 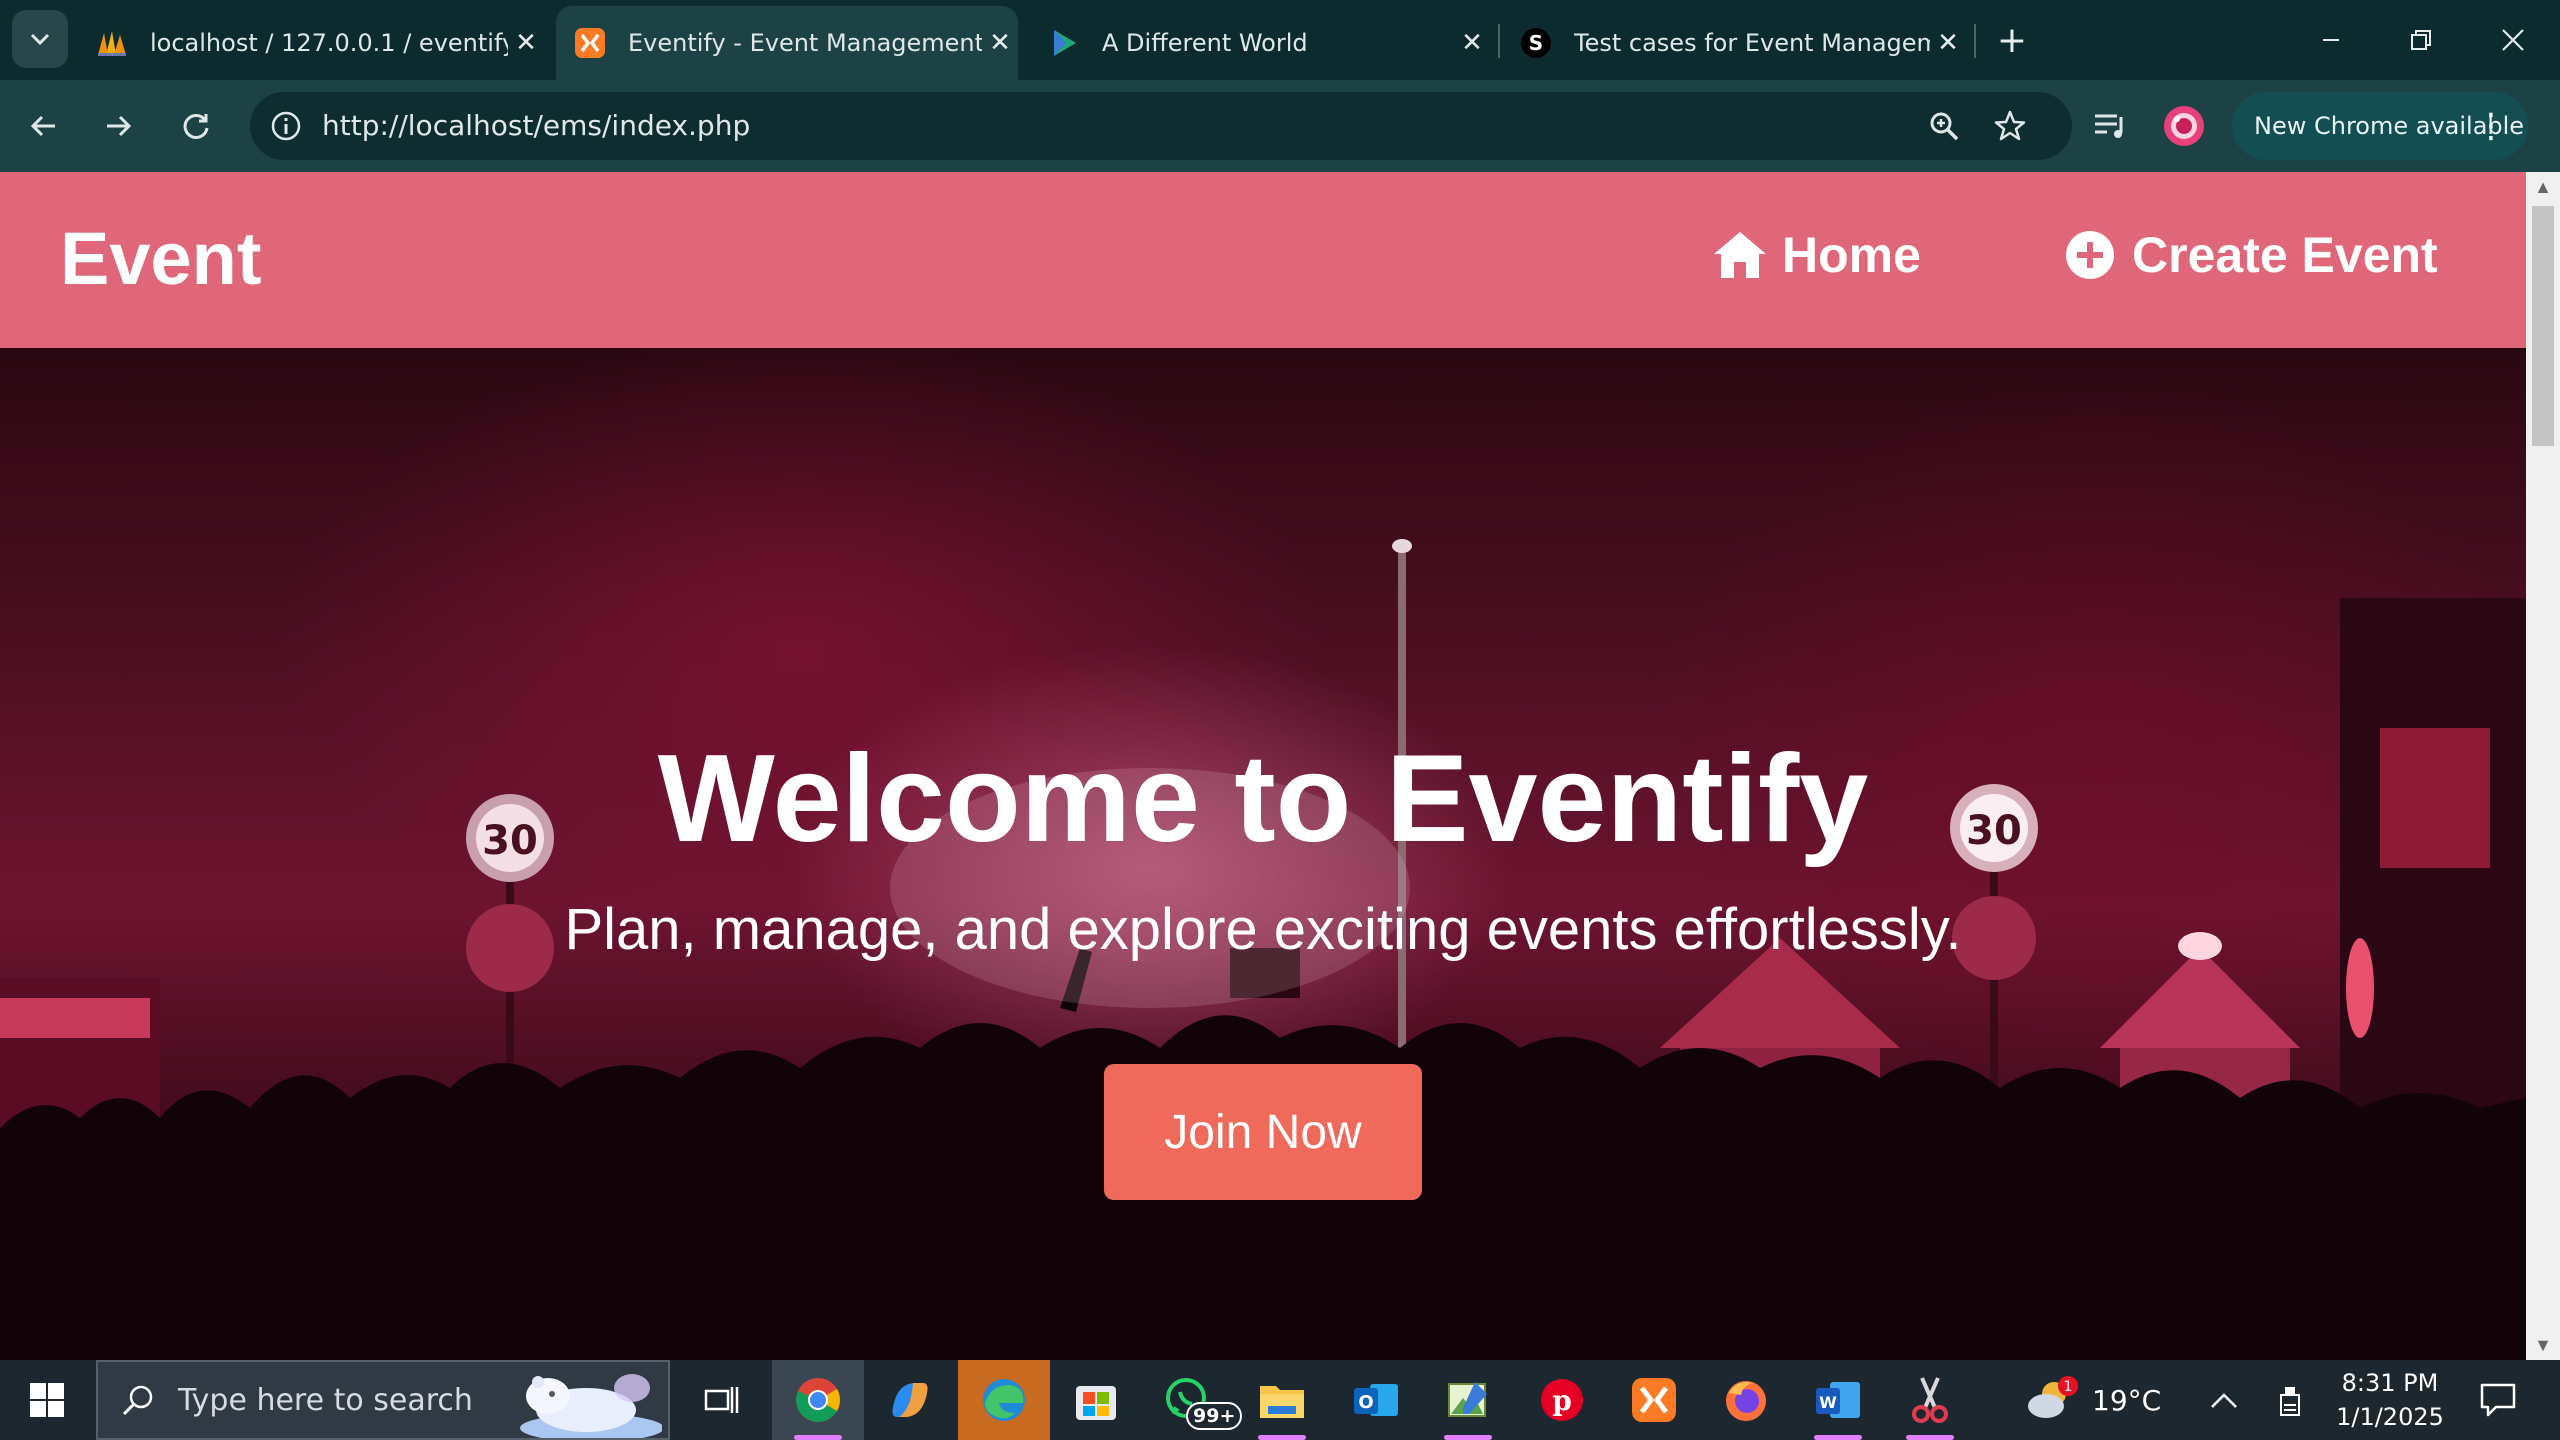 I want to click on chevron-up-icon, so click(x=2224, y=1400).